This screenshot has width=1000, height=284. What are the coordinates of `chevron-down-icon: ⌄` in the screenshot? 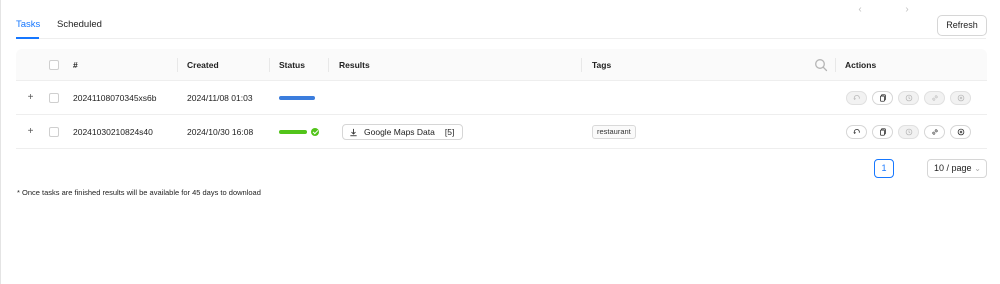 It's located at (977, 168).